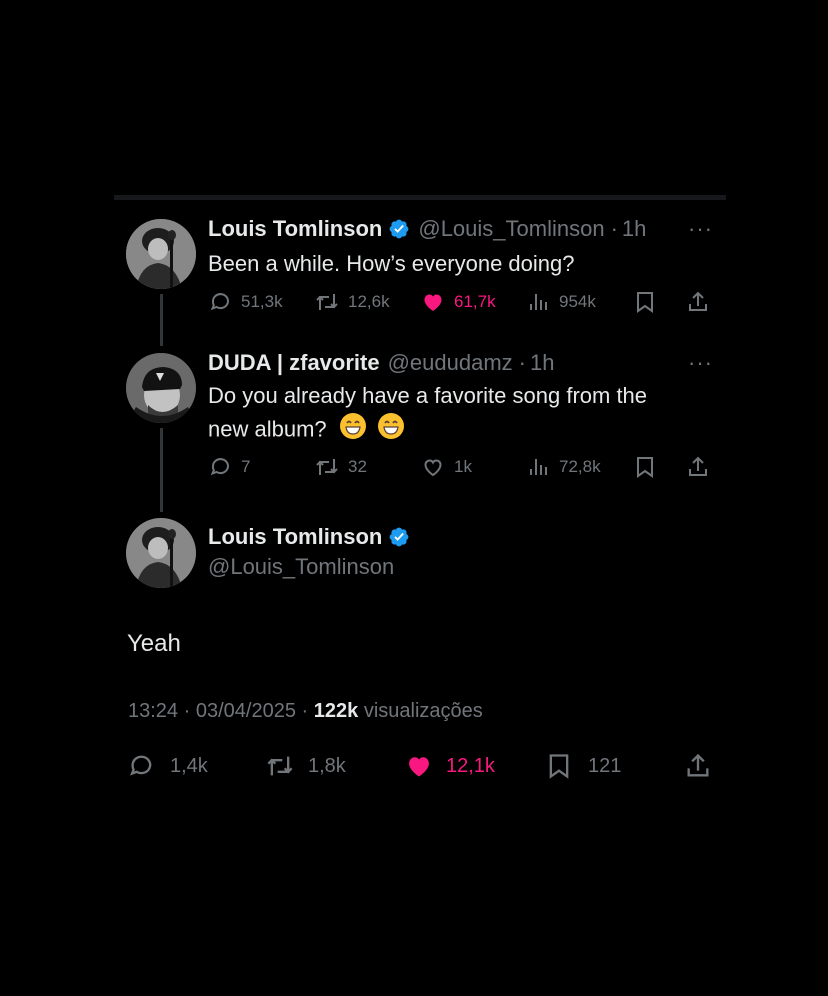 The height and width of the screenshot is (996, 828). What do you see at coordinates (583, 766) in the screenshot?
I see `bookmark-button: 121` at bounding box center [583, 766].